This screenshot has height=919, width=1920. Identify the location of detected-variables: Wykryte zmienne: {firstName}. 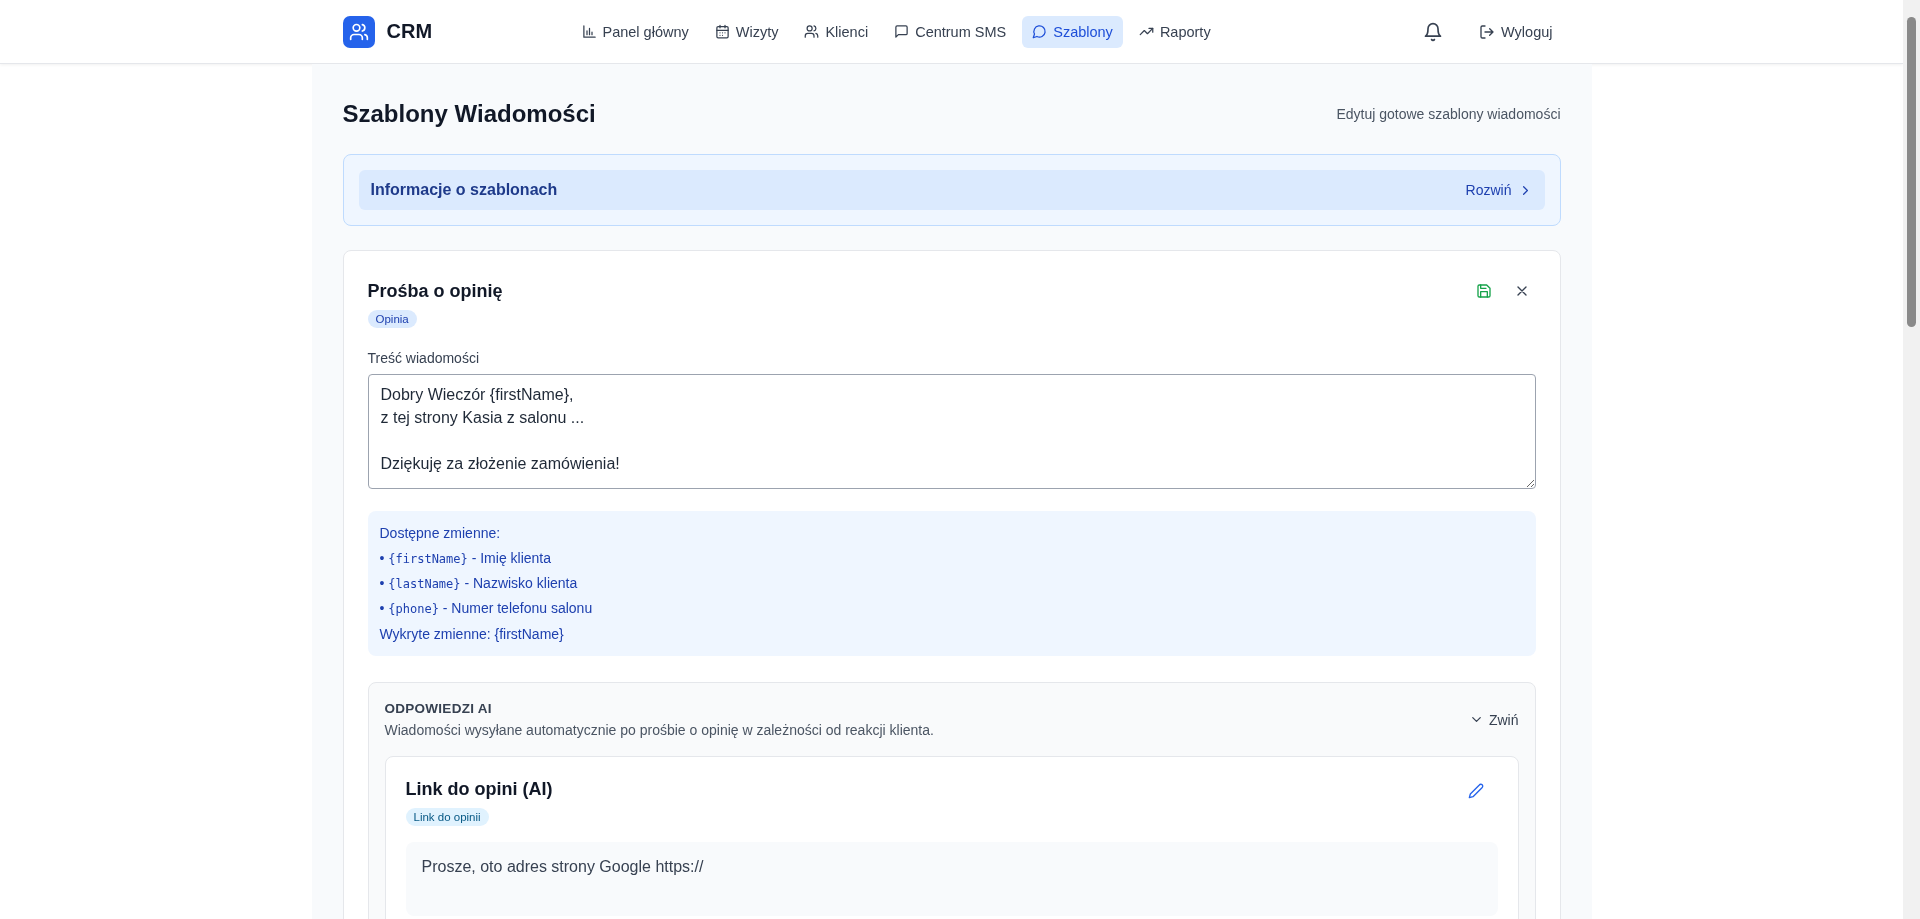
(472, 634).